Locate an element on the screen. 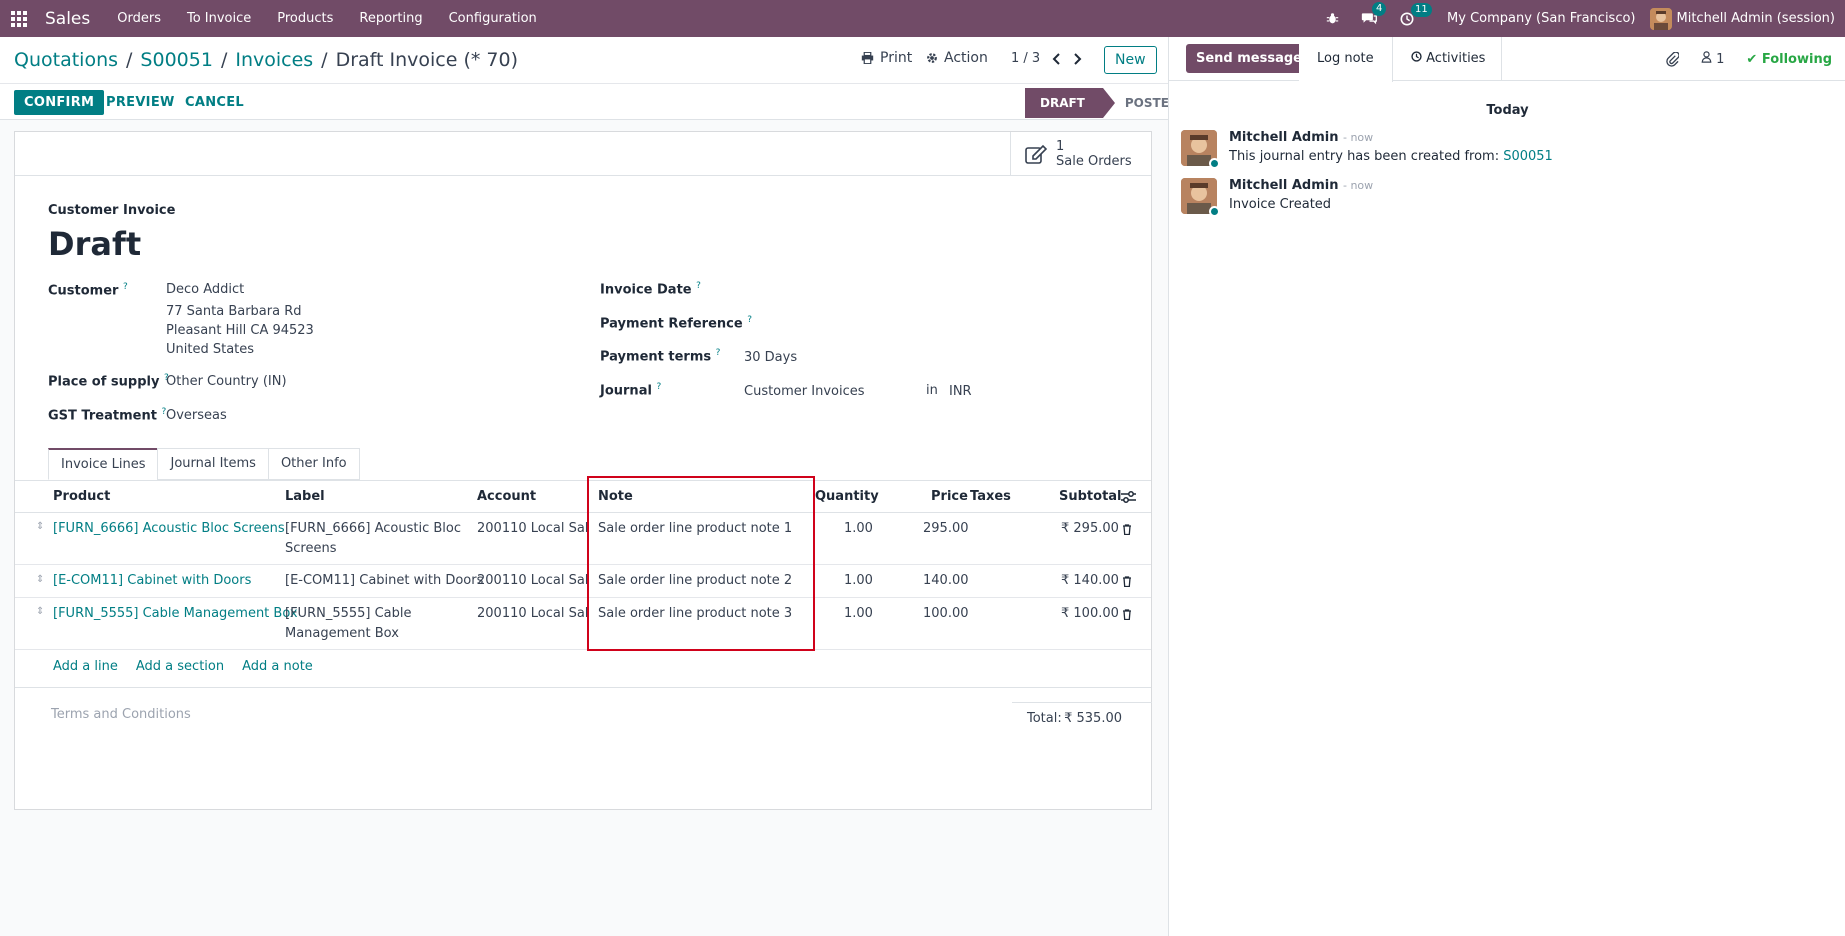 This screenshot has width=1845, height=936. send-message-button: Send message is located at coordinates (1249, 58).